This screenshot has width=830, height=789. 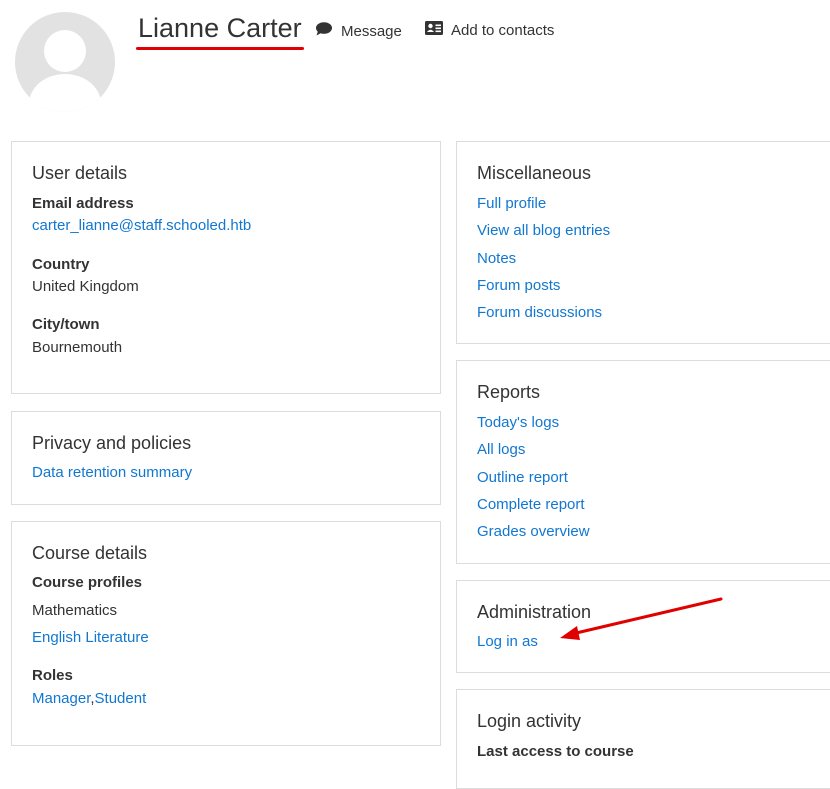 What do you see at coordinates (90, 638) in the screenshot?
I see `course-link-english-literature: English Literature` at bounding box center [90, 638].